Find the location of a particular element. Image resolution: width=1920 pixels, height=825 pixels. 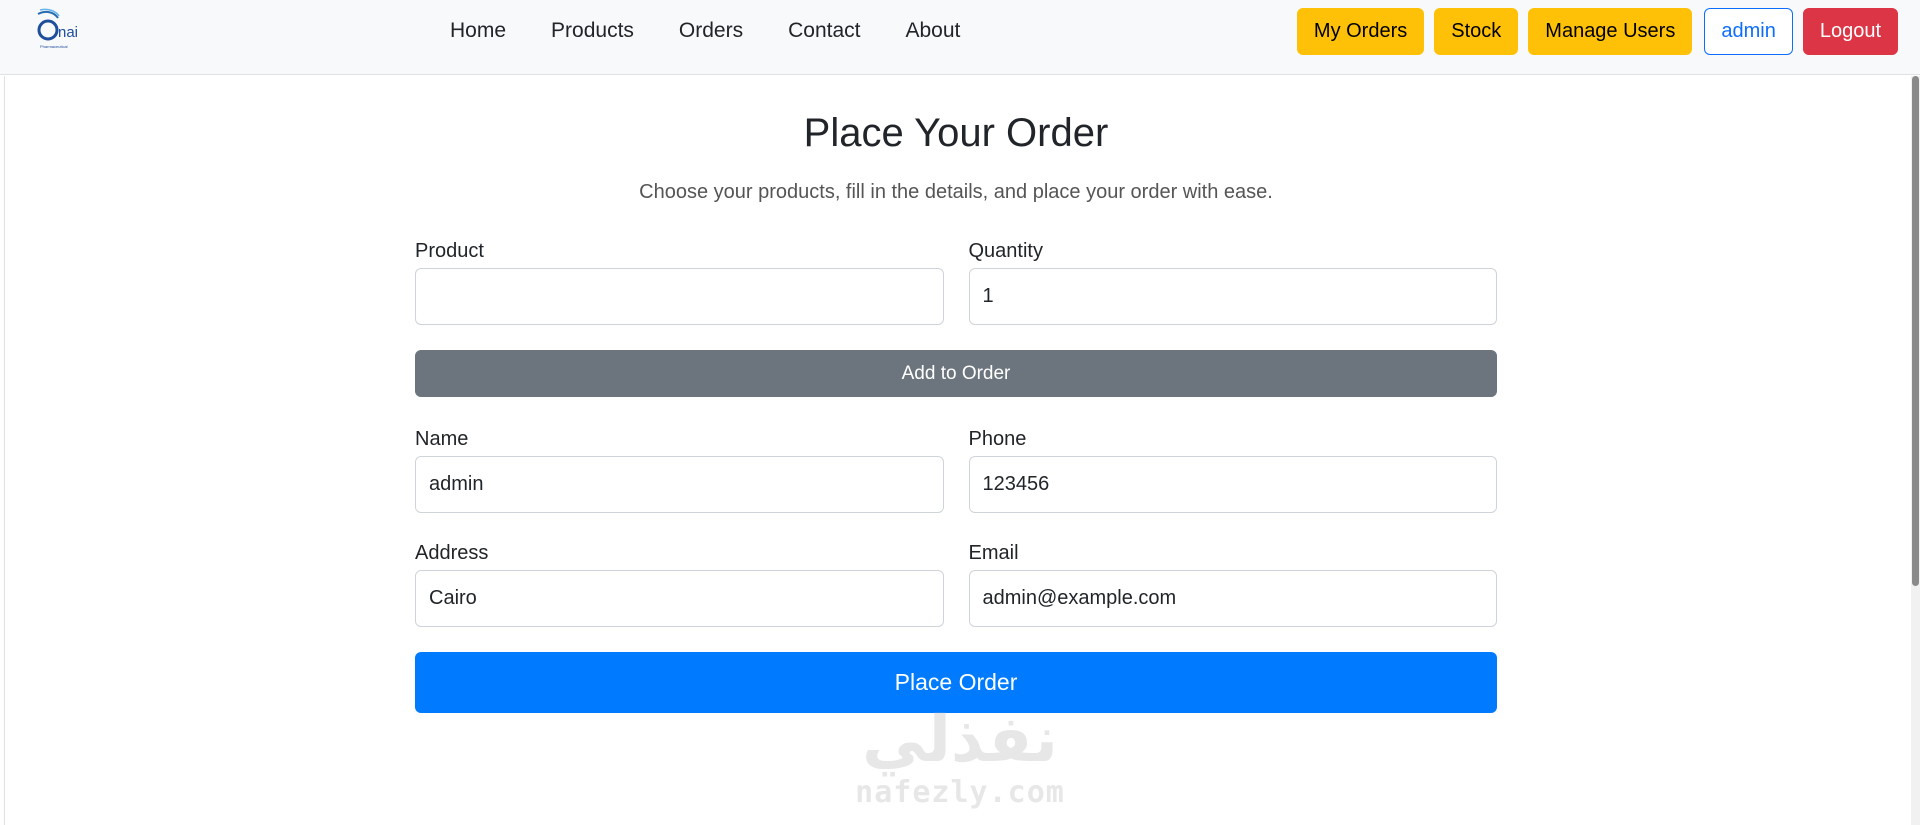

name-label: Name is located at coordinates (442, 439).